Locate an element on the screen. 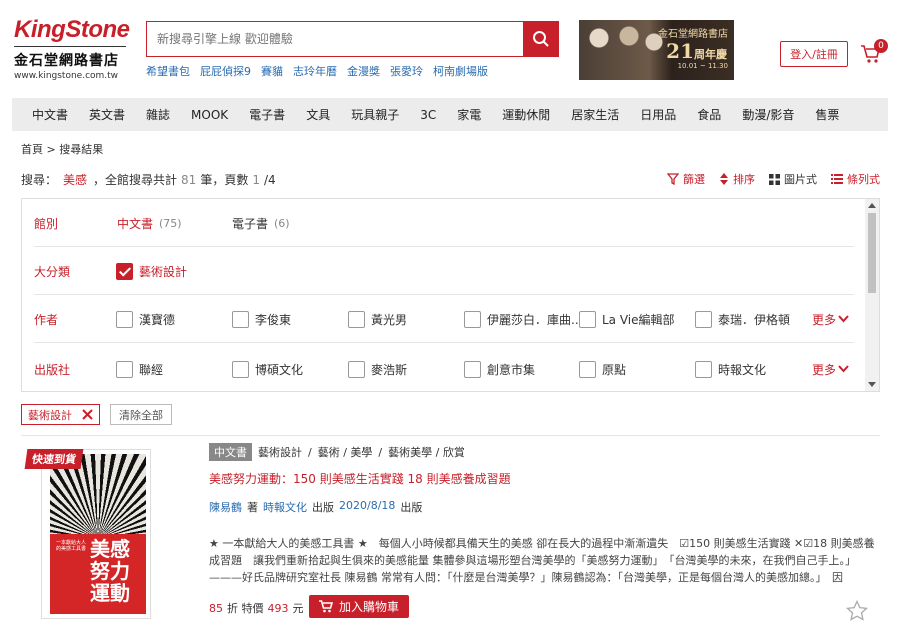  publisher-link: 時報文化 is located at coordinates (285, 507).